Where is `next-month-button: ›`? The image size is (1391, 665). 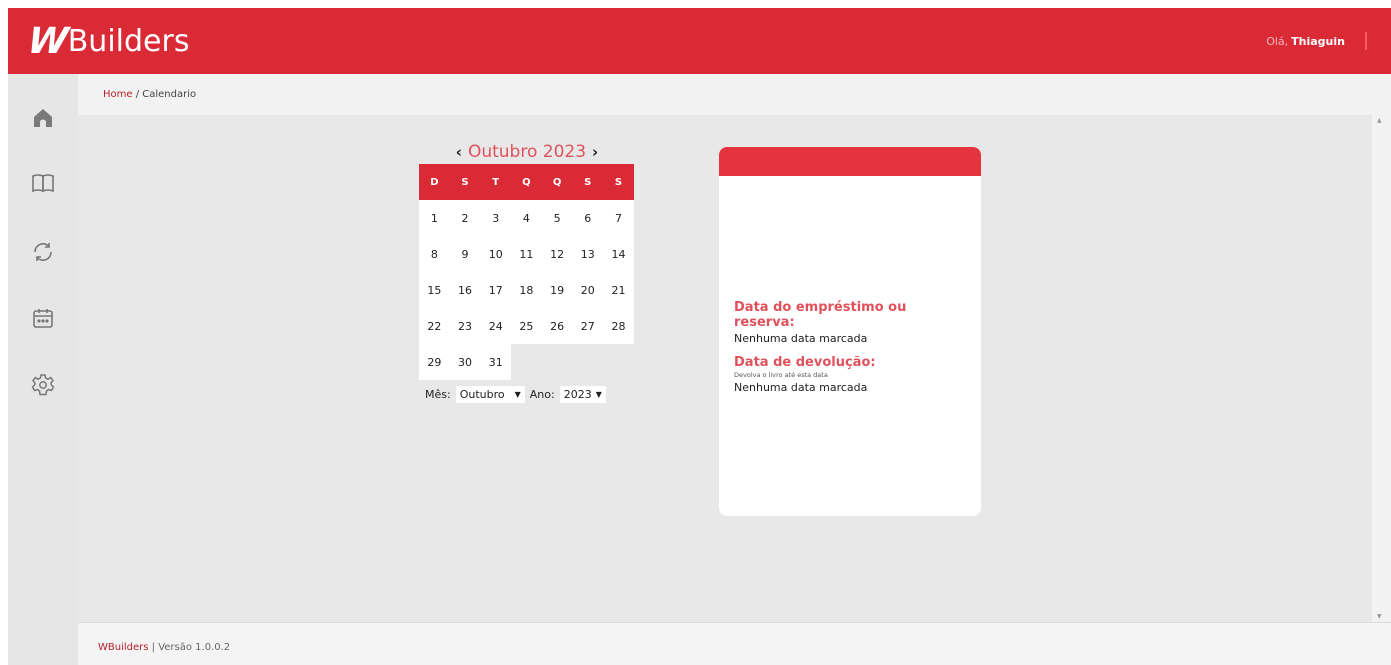
next-month-button: › is located at coordinates (595, 152).